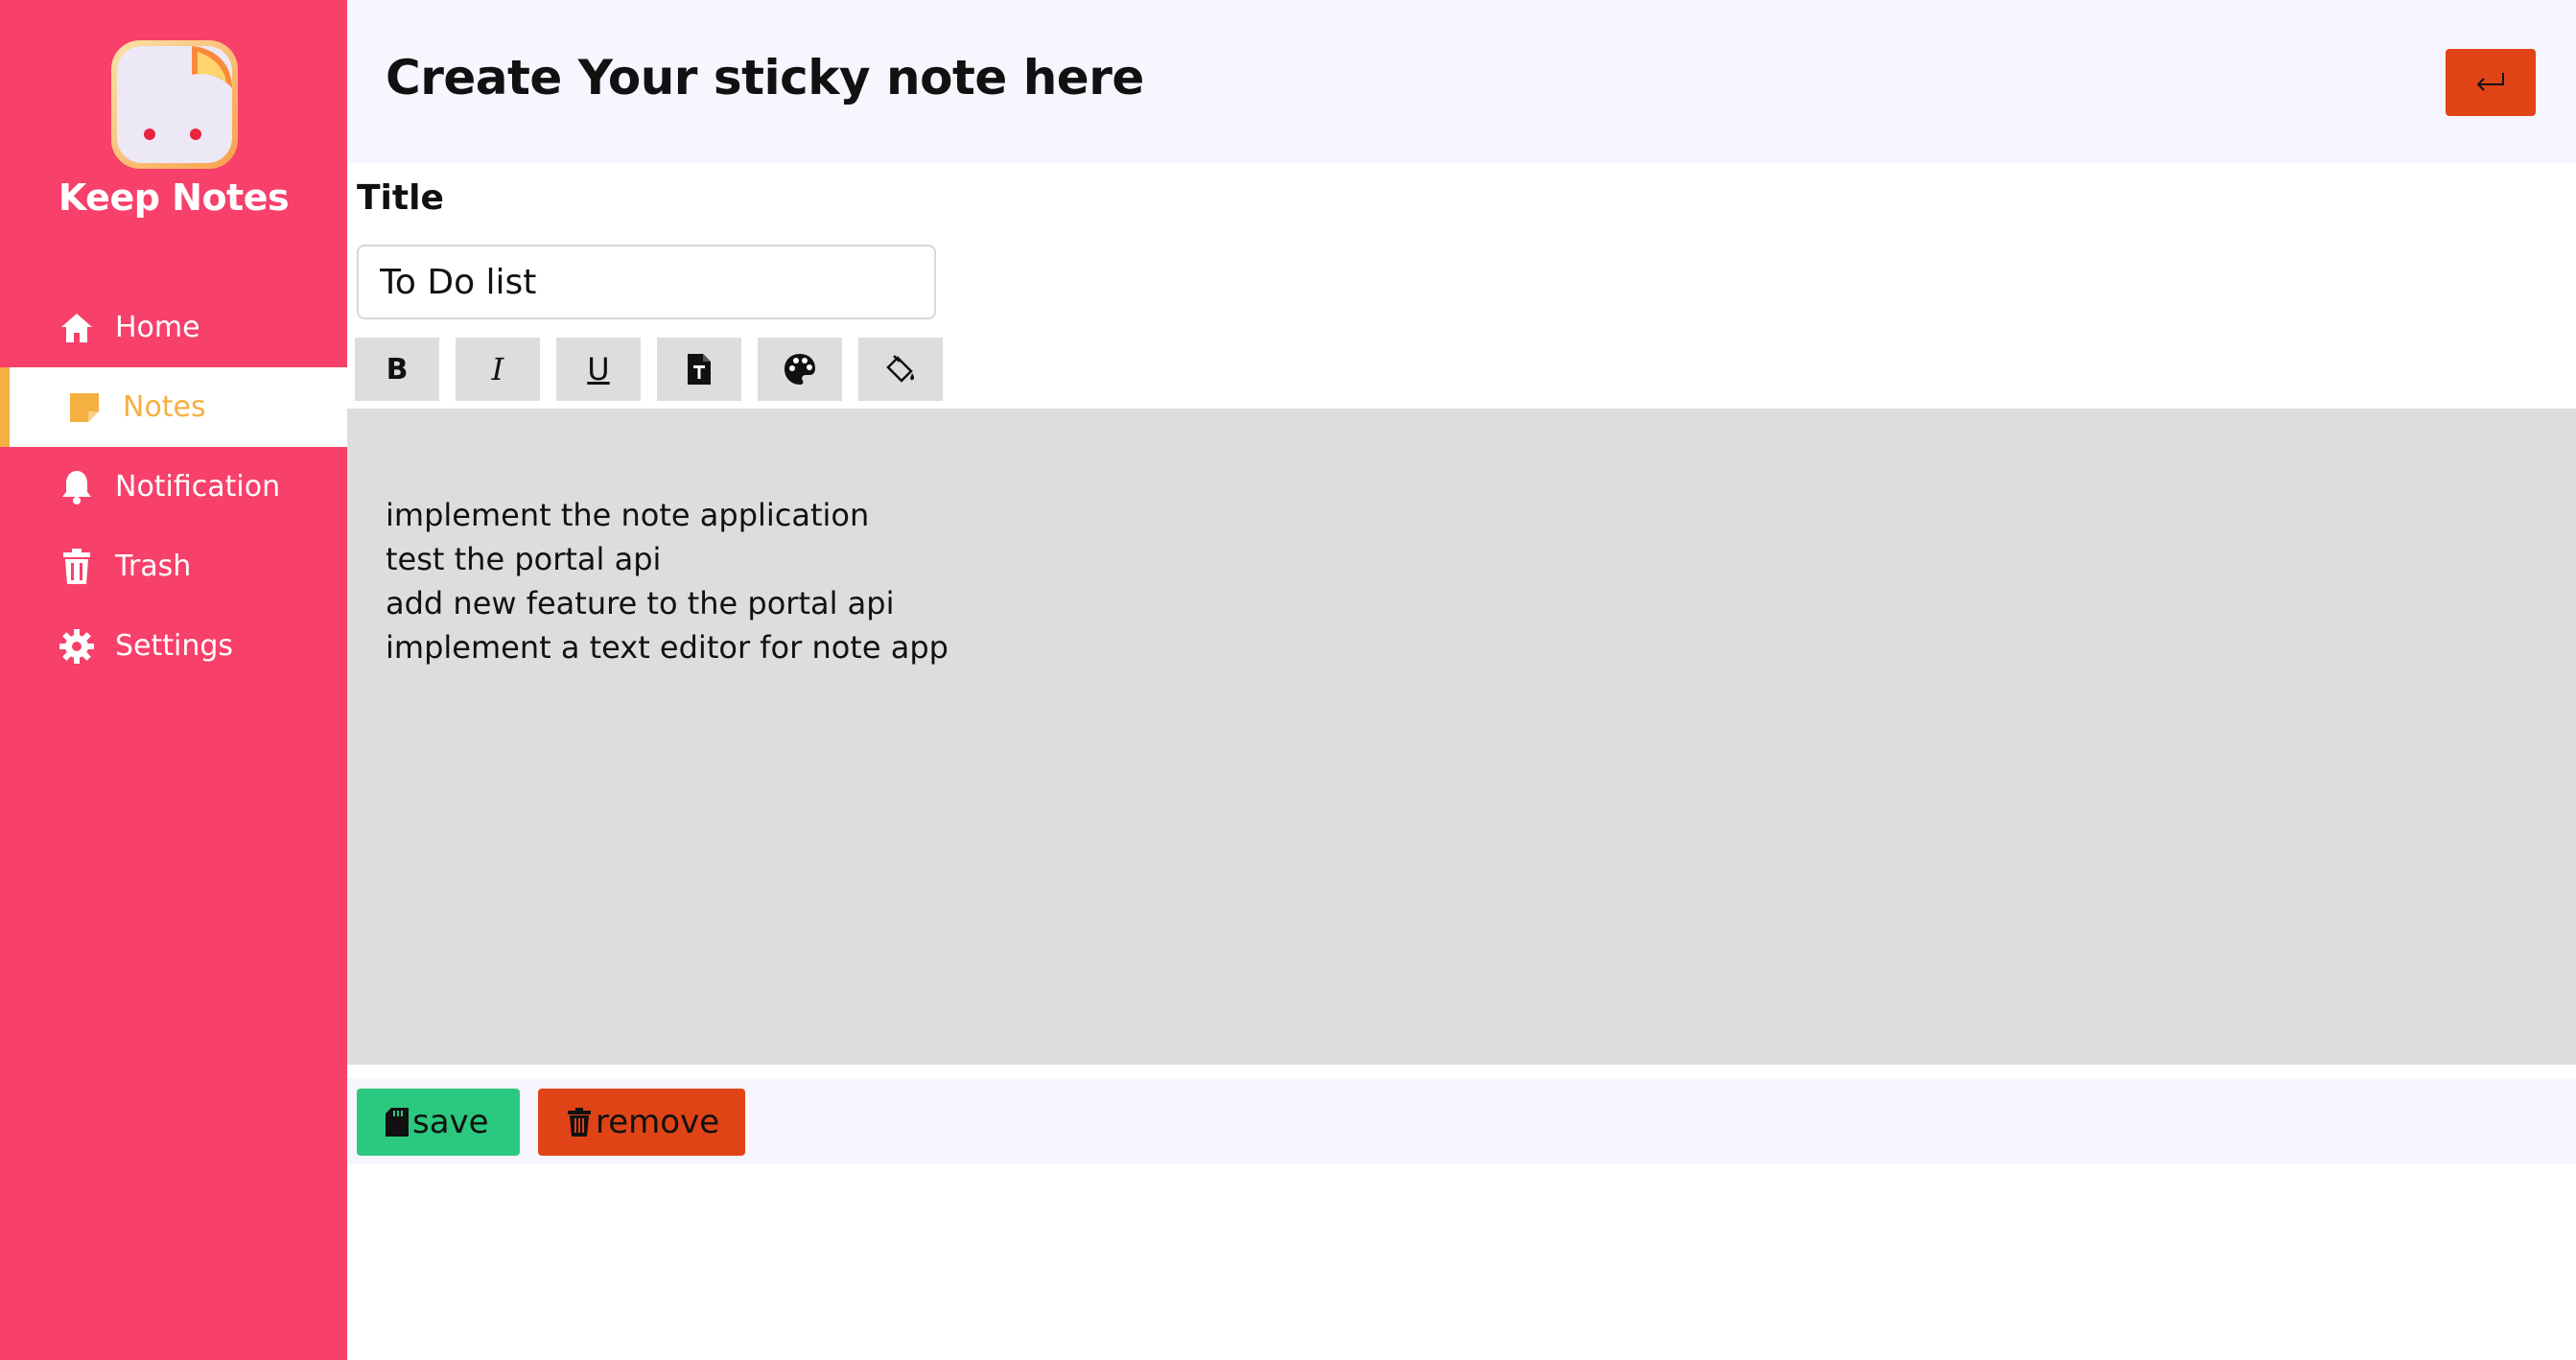  What do you see at coordinates (1461, 1121) in the screenshot?
I see `actions-bar: save remove` at bounding box center [1461, 1121].